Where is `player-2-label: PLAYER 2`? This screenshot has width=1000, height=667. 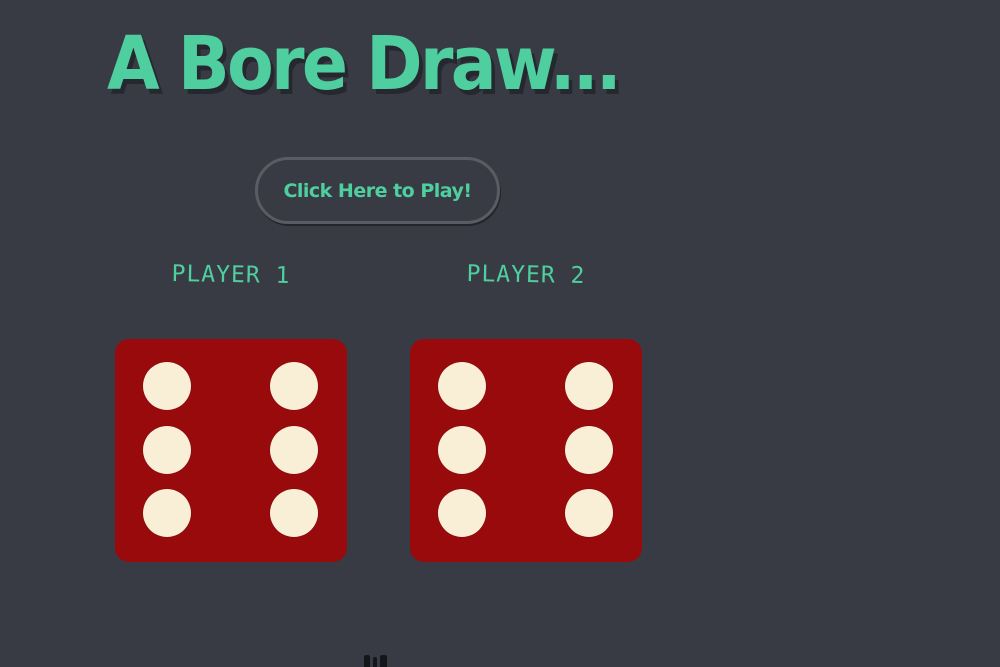
player-2-label: PLAYER 2 is located at coordinates (526, 275).